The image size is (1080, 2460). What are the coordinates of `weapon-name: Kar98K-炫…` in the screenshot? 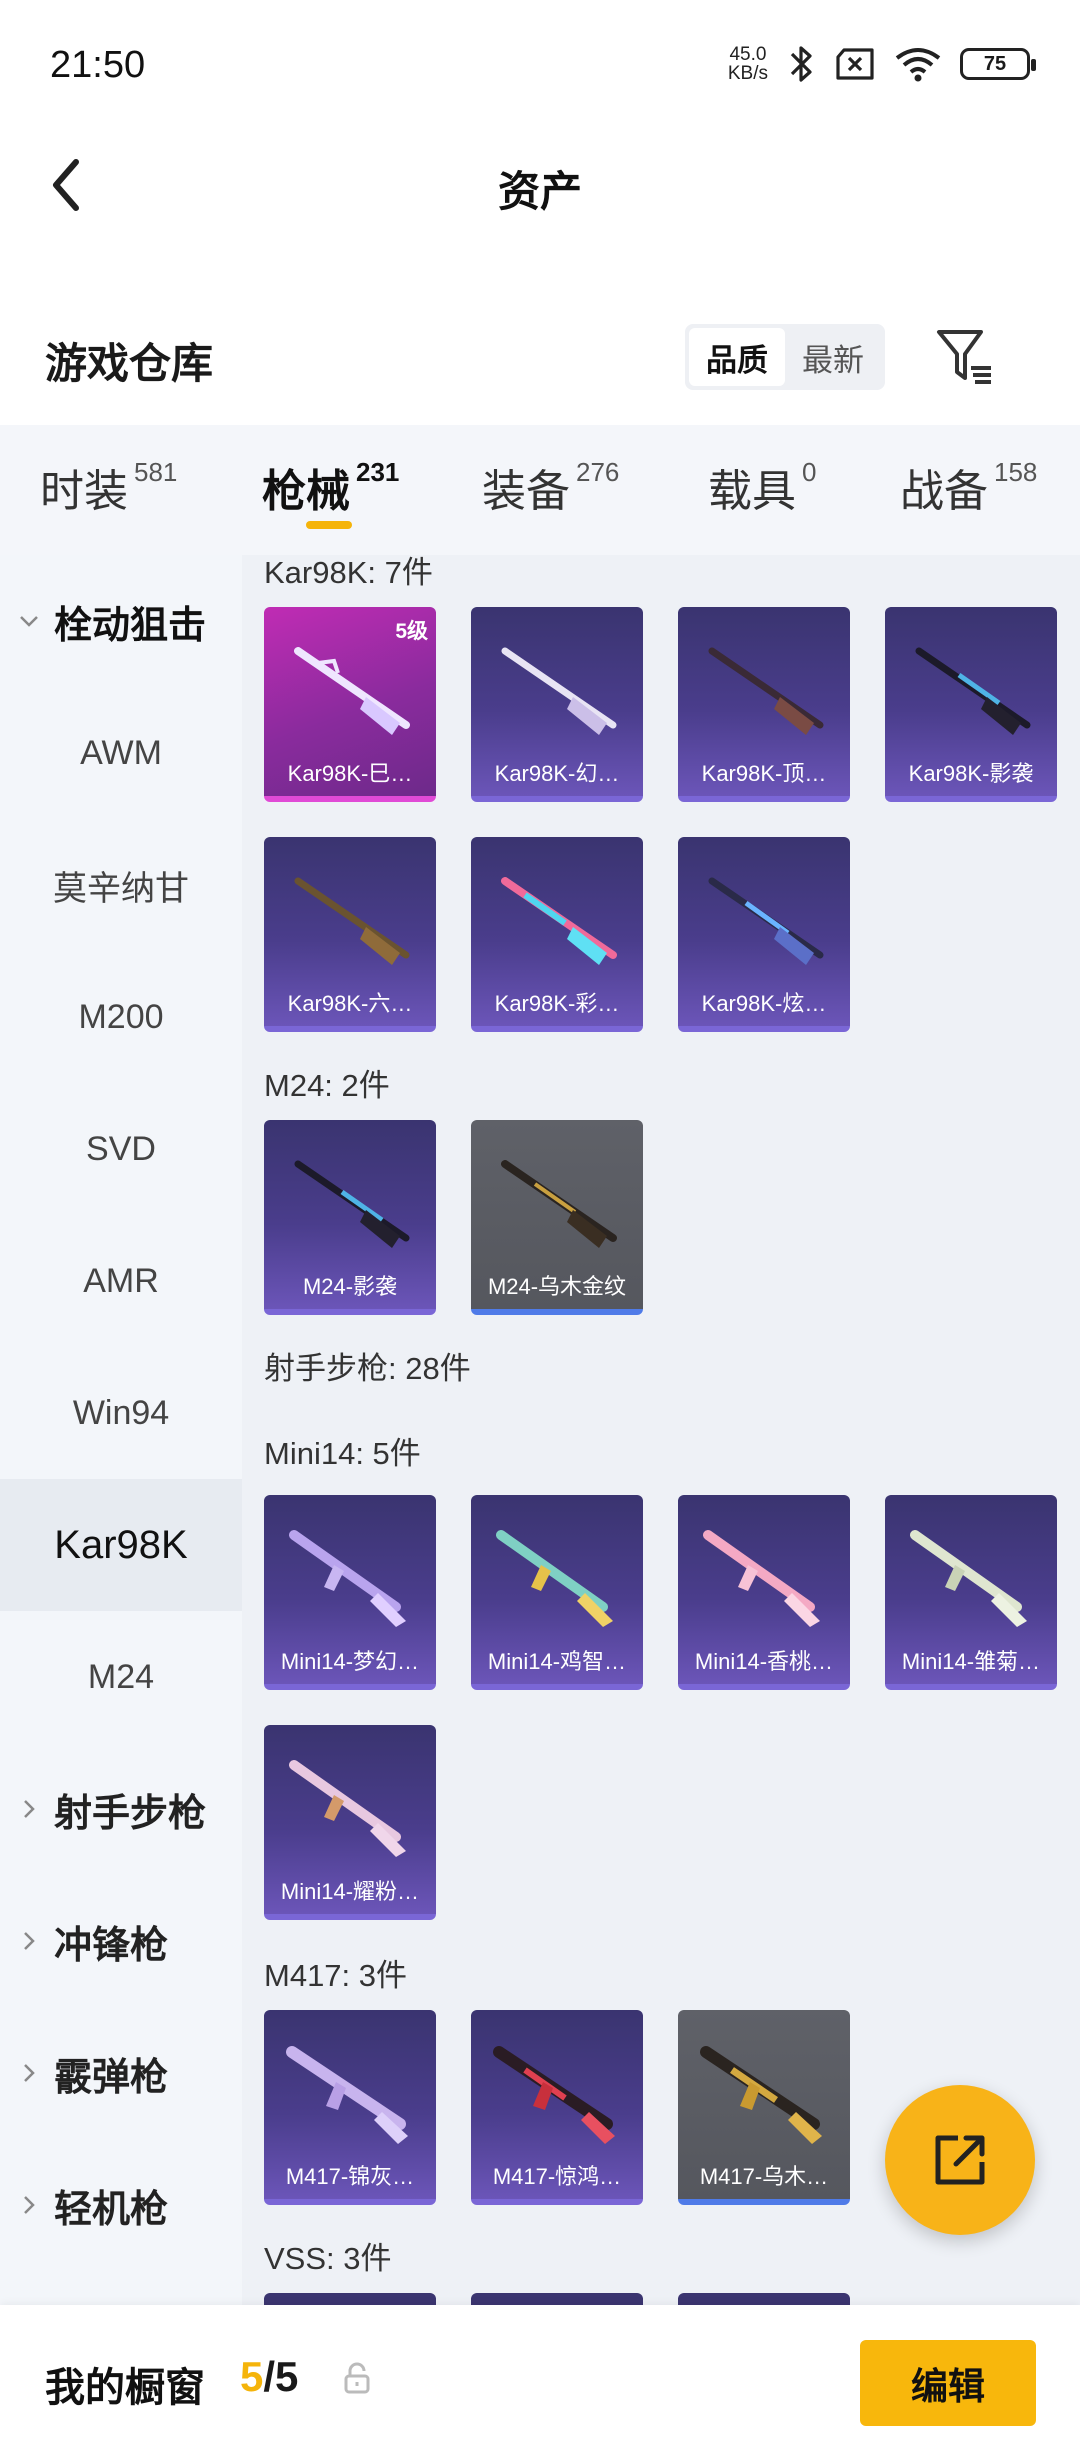 It's located at (764, 1003).